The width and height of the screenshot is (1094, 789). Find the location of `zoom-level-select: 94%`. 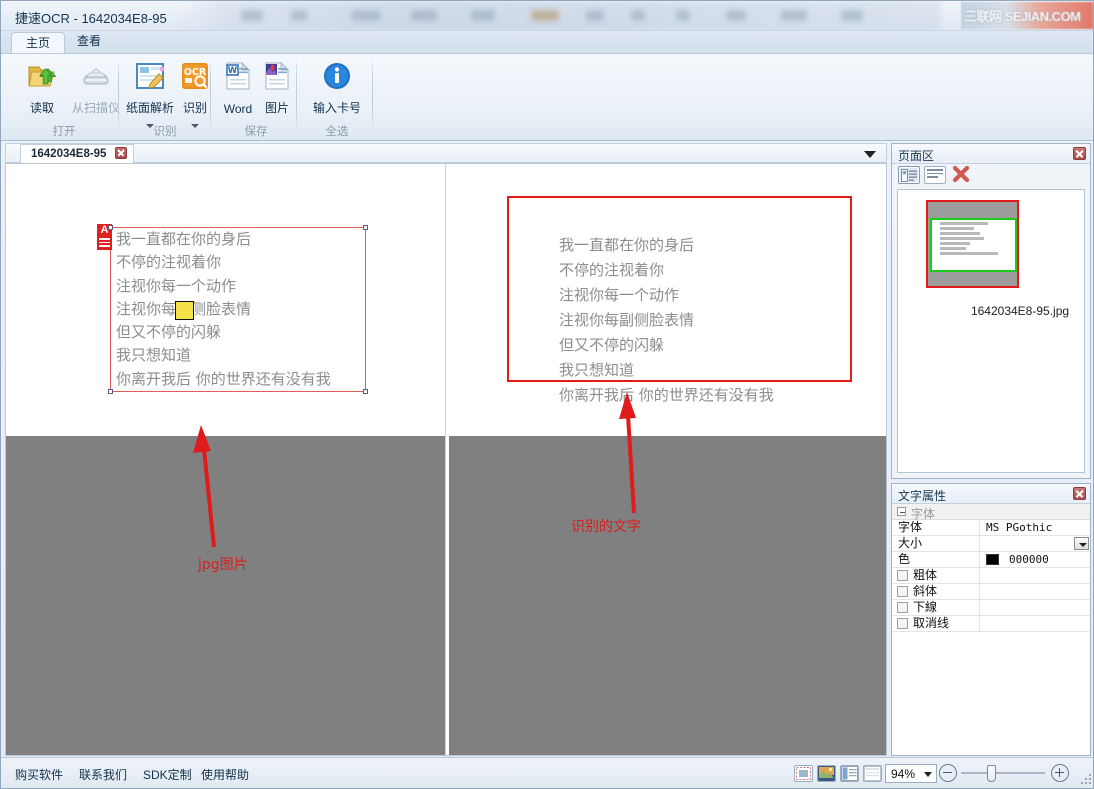

zoom-level-select: 94% is located at coordinates (911, 773).